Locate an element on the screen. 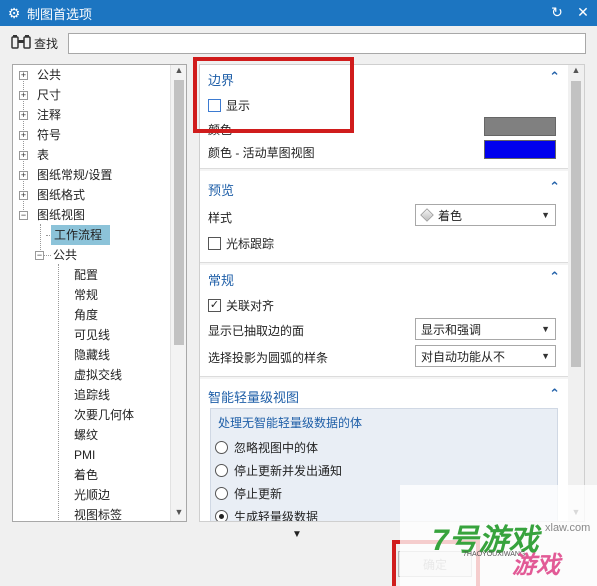  option-stop-notify-row: 停止更新并发出通知 is located at coordinates (278, 470).